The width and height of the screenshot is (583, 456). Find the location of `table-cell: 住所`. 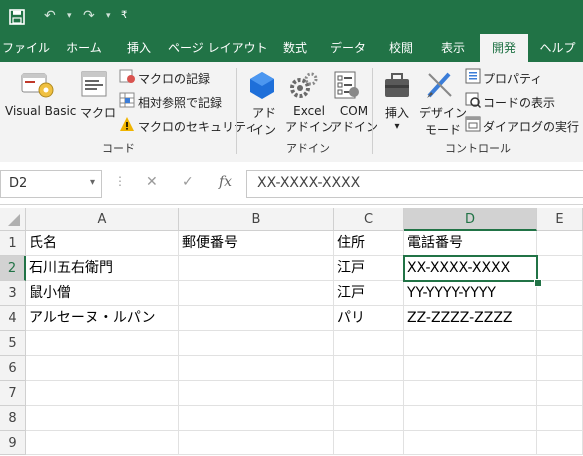

table-cell: 住所 is located at coordinates (369, 243).